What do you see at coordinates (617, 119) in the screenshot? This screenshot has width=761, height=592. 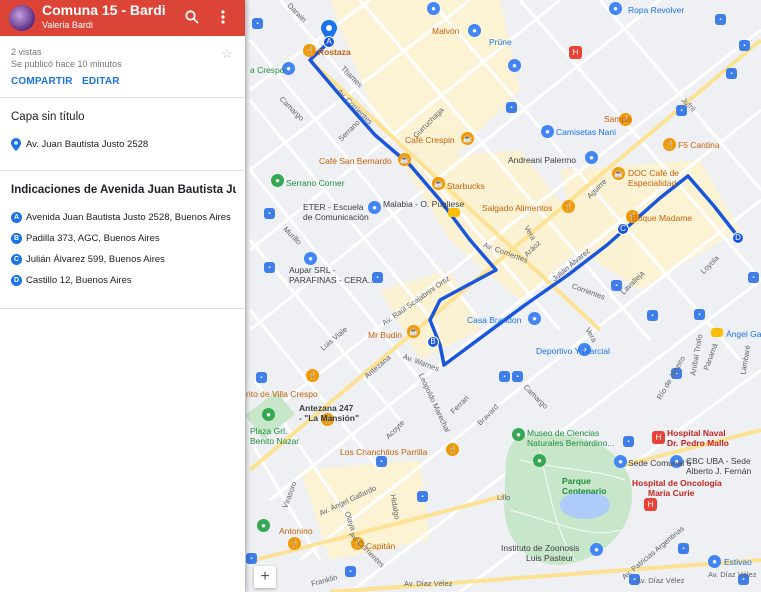 I see `poi-sampa: Sampa` at bounding box center [617, 119].